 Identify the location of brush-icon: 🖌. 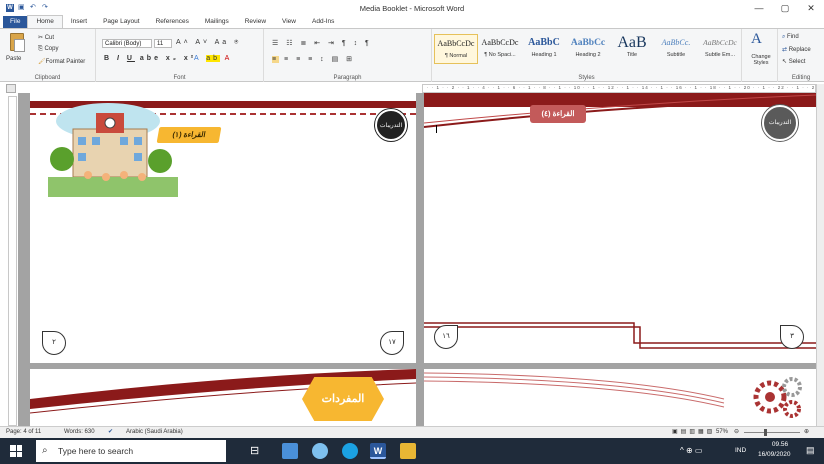
(42, 62).